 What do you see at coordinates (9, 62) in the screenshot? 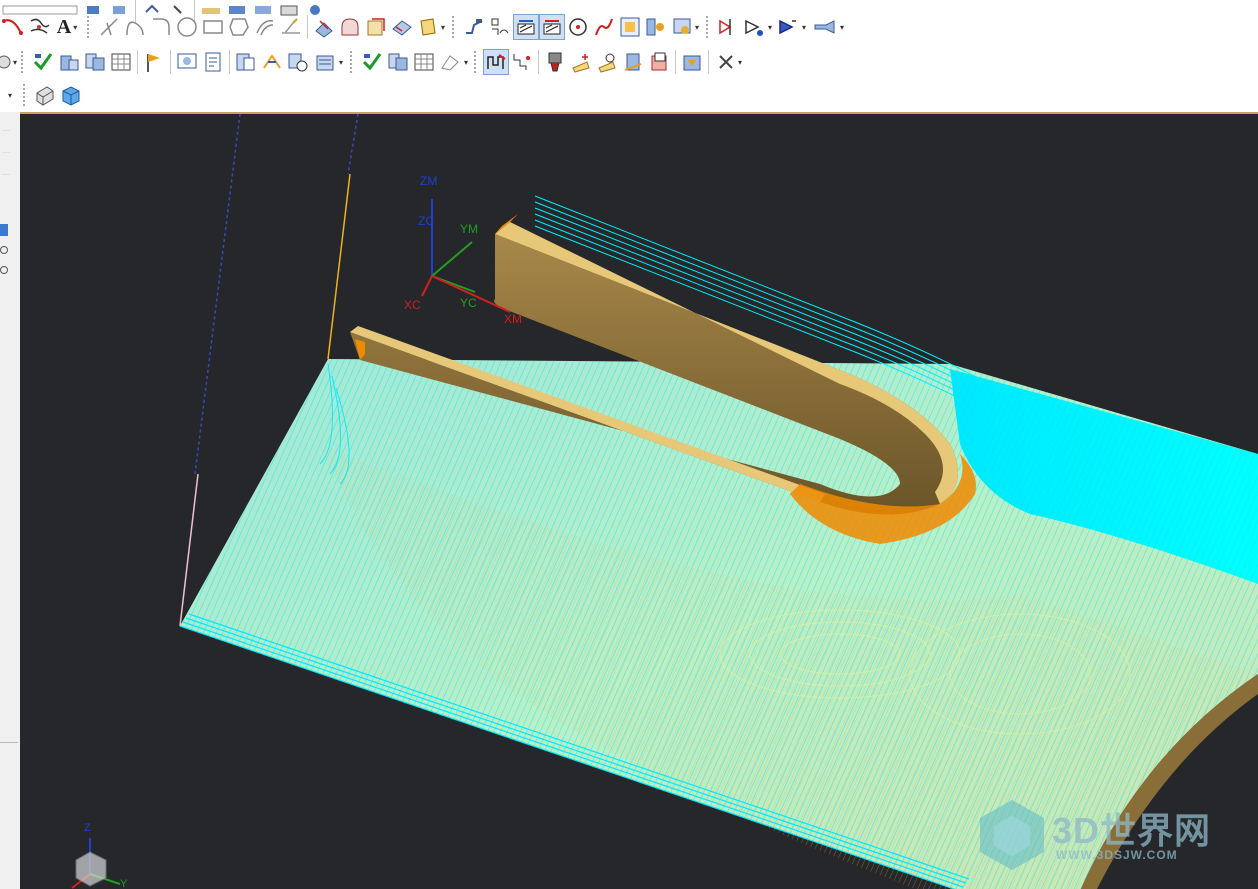
I see `clock-icon: ▾` at bounding box center [9, 62].